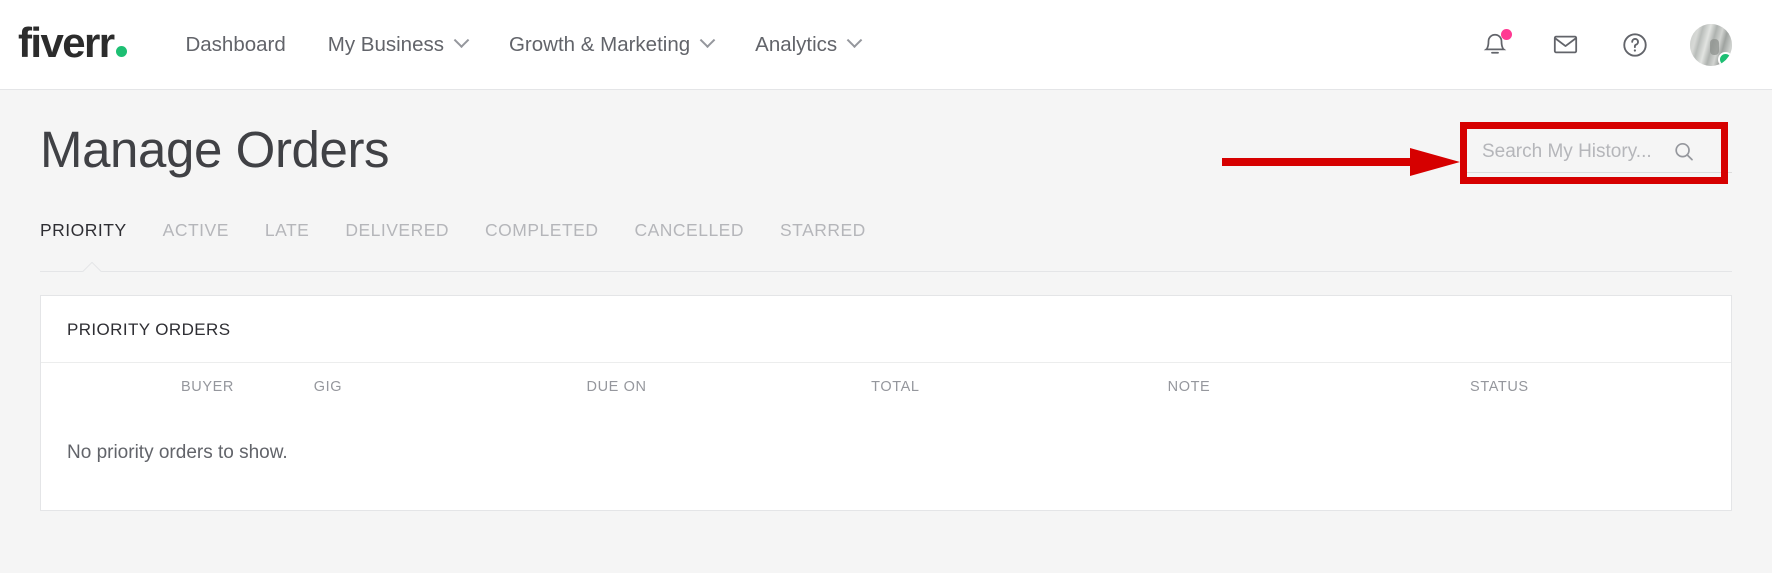 The width and height of the screenshot is (1772, 573). Describe the element at coordinates (1496, 44) in the screenshot. I see `notifications-button` at that location.